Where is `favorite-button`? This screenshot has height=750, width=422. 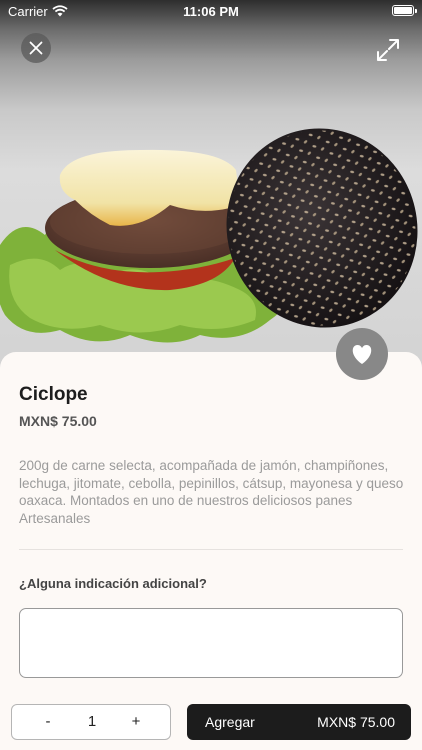 favorite-button is located at coordinates (362, 354).